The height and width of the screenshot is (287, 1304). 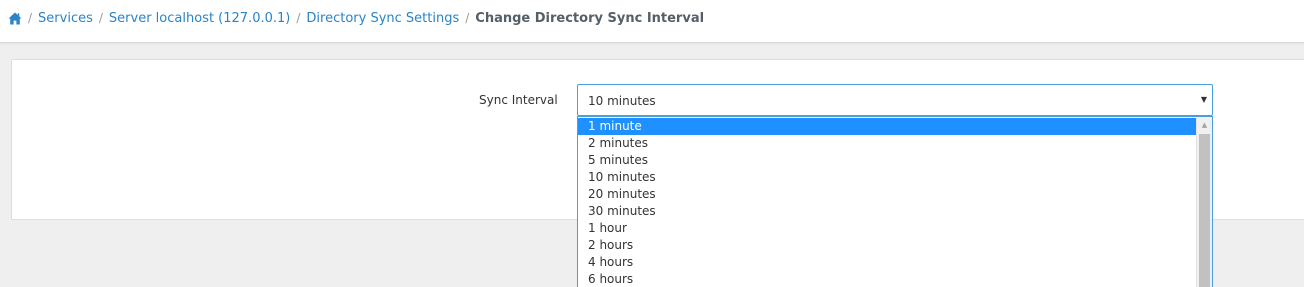 I want to click on sync-interval-selected-value: 10 minutes, so click(x=622, y=101).